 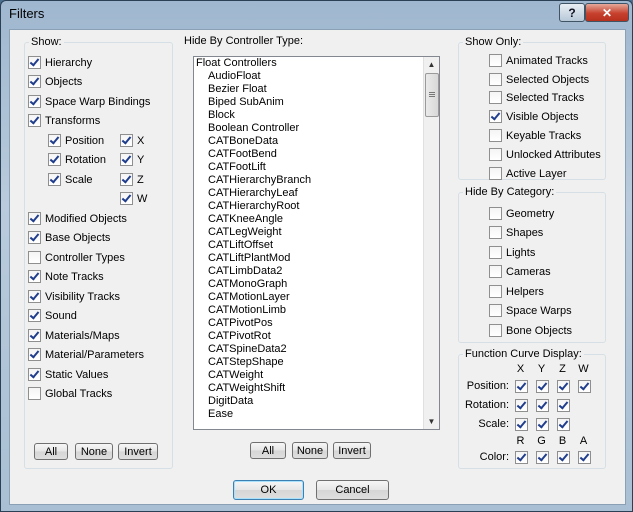 What do you see at coordinates (132, 179) in the screenshot?
I see `z-checkbox: Z` at bounding box center [132, 179].